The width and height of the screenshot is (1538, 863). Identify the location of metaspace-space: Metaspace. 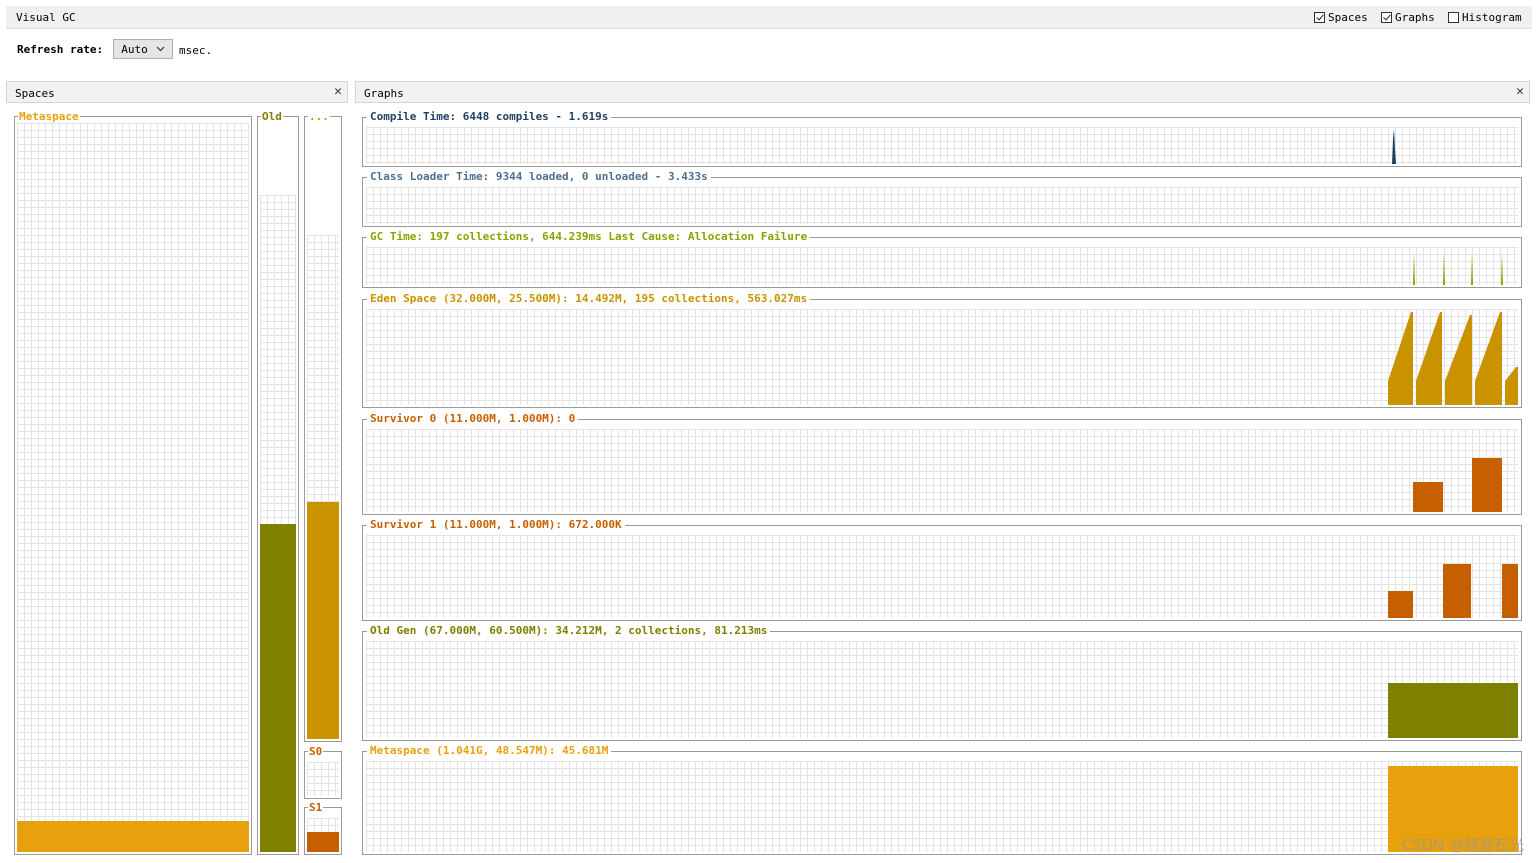
(133, 482).